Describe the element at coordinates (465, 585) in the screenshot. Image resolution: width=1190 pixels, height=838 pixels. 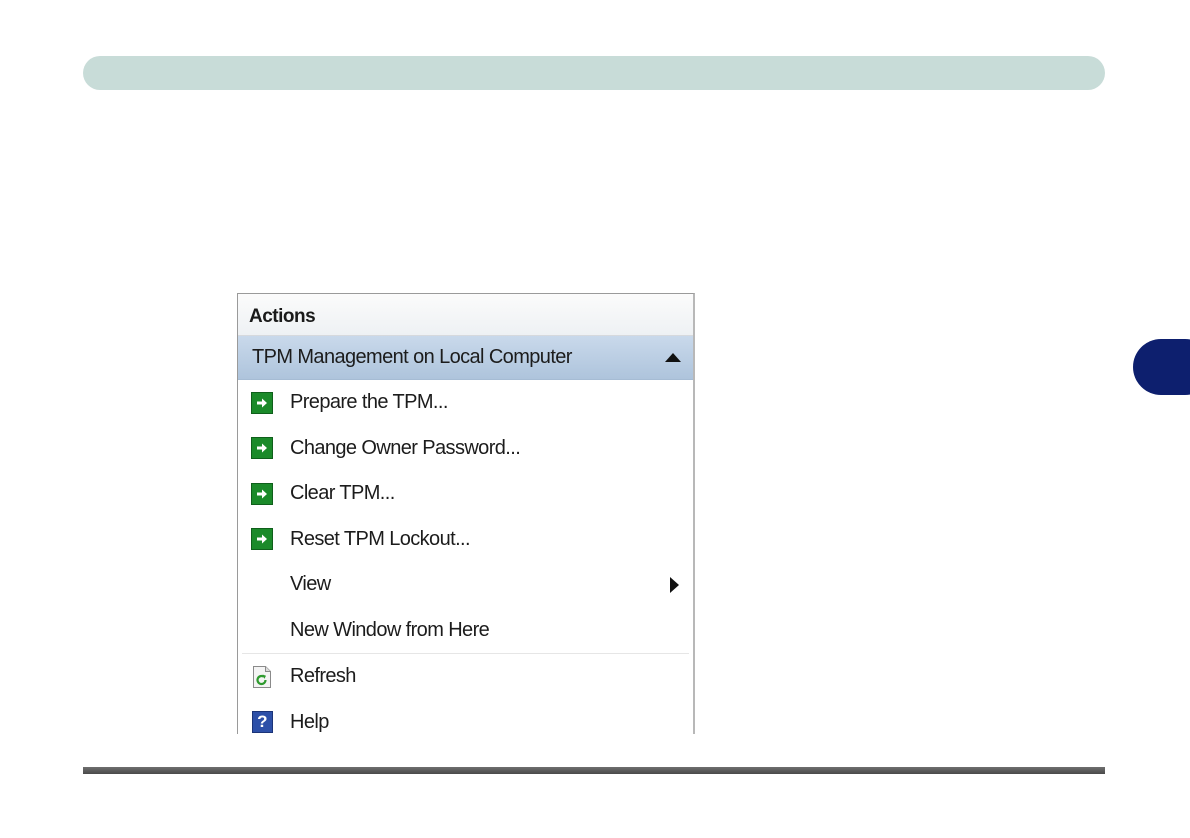
I see `menu-item-view: View` at that location.